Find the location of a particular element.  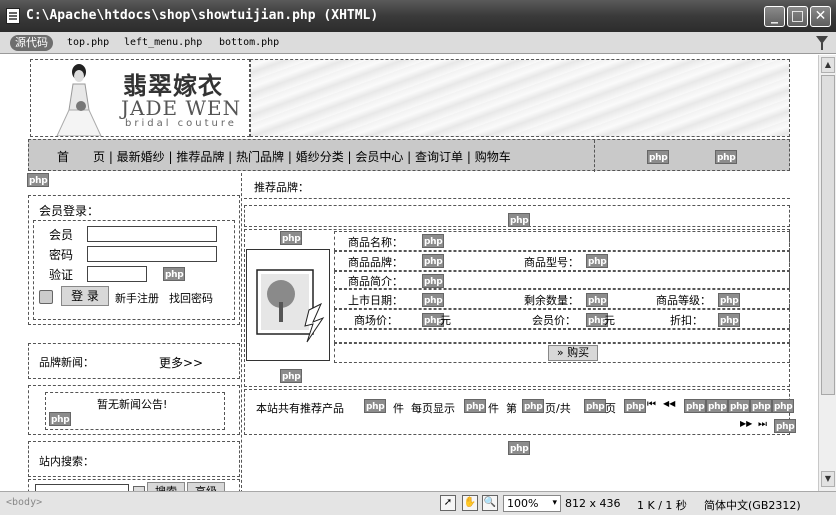

pager-perpage-label: 每页显示 is located at coordinates (433, 408).